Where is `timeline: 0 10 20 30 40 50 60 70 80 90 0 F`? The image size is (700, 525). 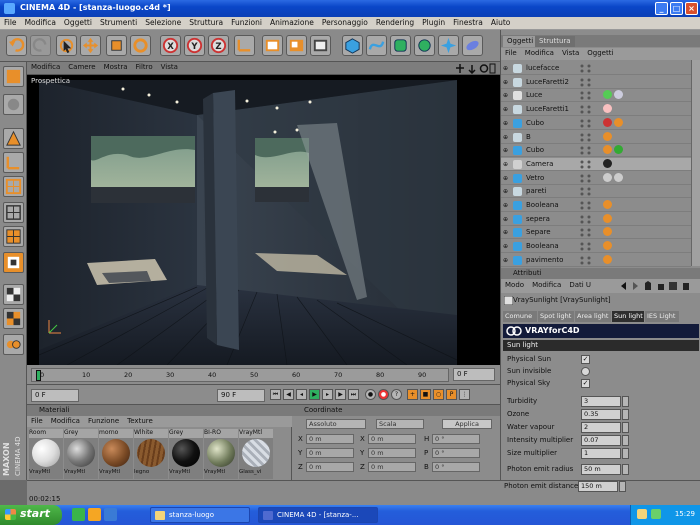
timeline: 0 10 20 30 40 50 60 70 80 90 0 F is located at coordinates (263, 375).